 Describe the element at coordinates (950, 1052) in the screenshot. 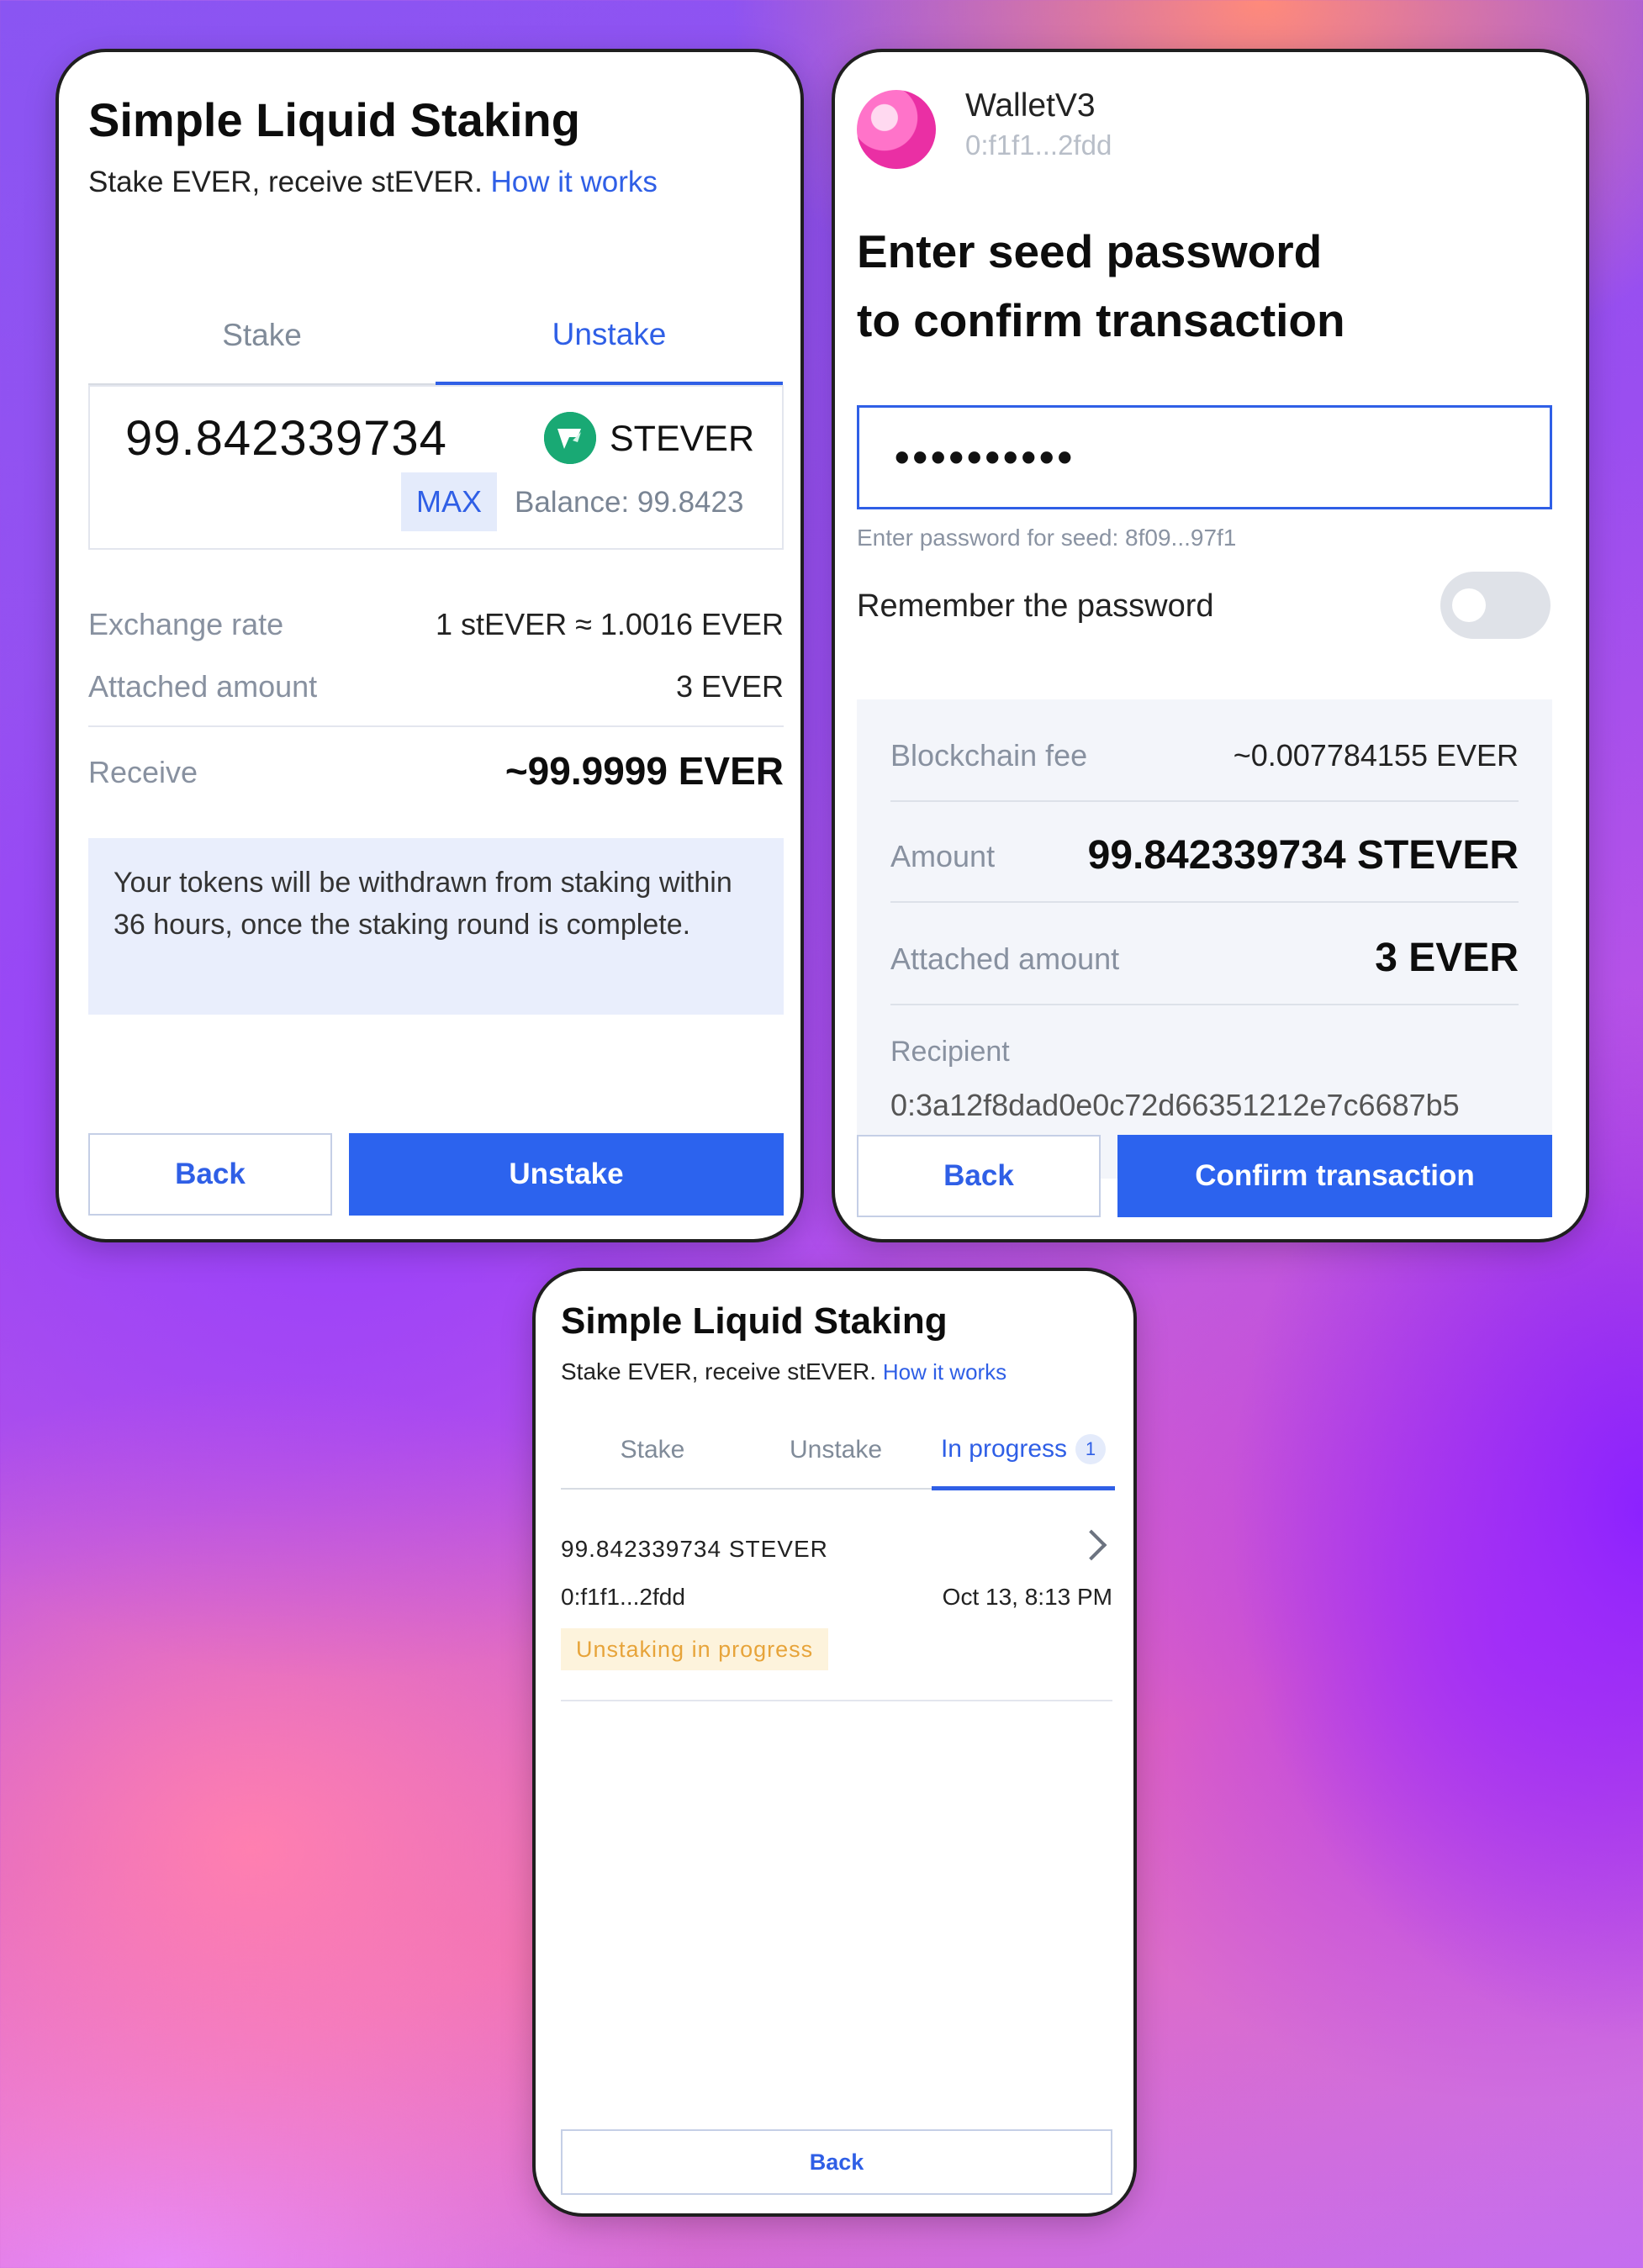

I see `recipient-label: Recipient` at that location.